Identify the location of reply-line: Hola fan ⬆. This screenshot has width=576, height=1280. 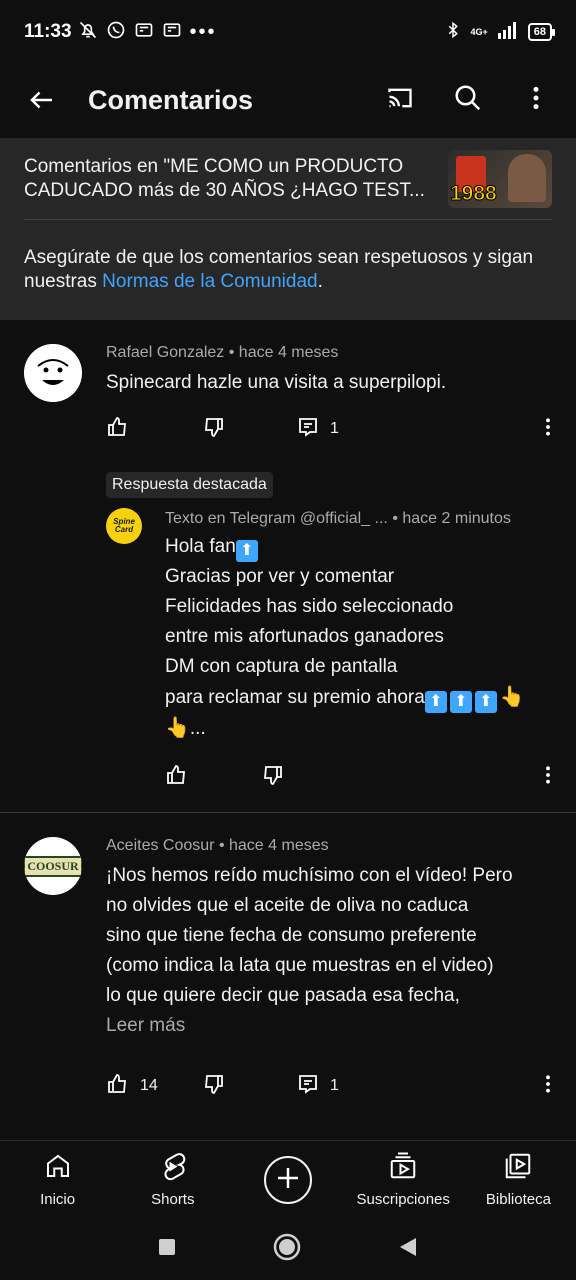
(362, 547).